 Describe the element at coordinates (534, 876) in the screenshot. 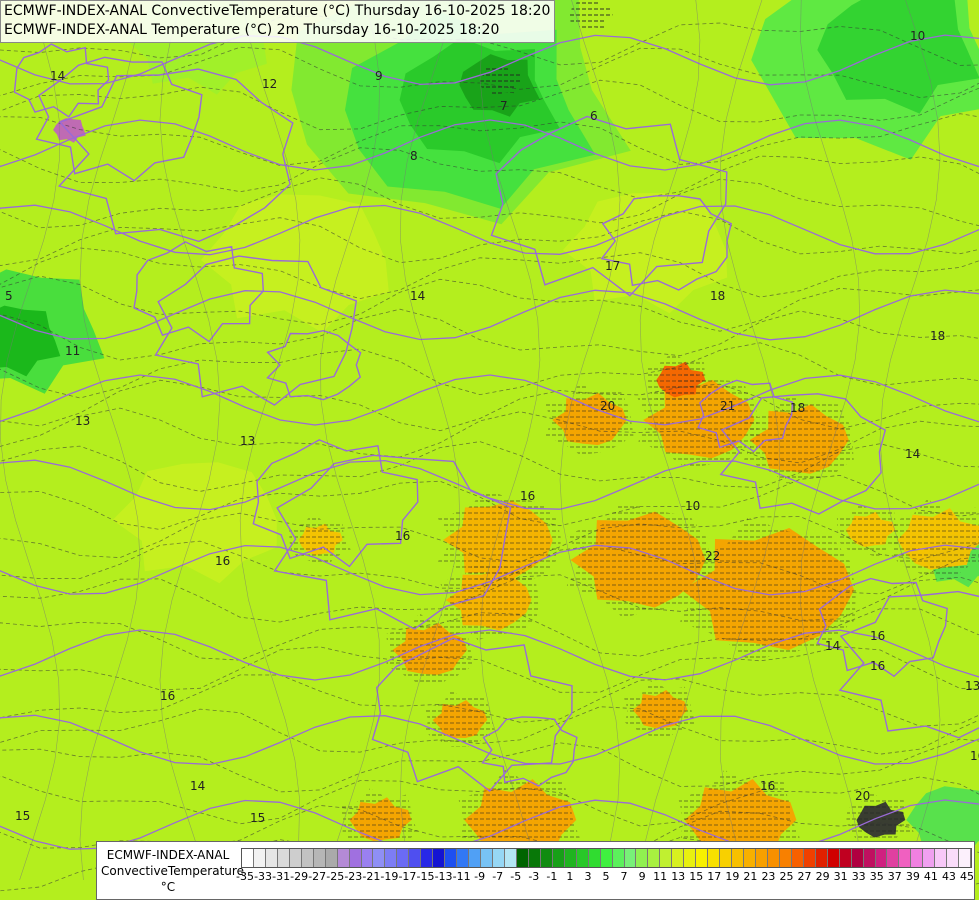

I see `legend-tick: -3` at that location.